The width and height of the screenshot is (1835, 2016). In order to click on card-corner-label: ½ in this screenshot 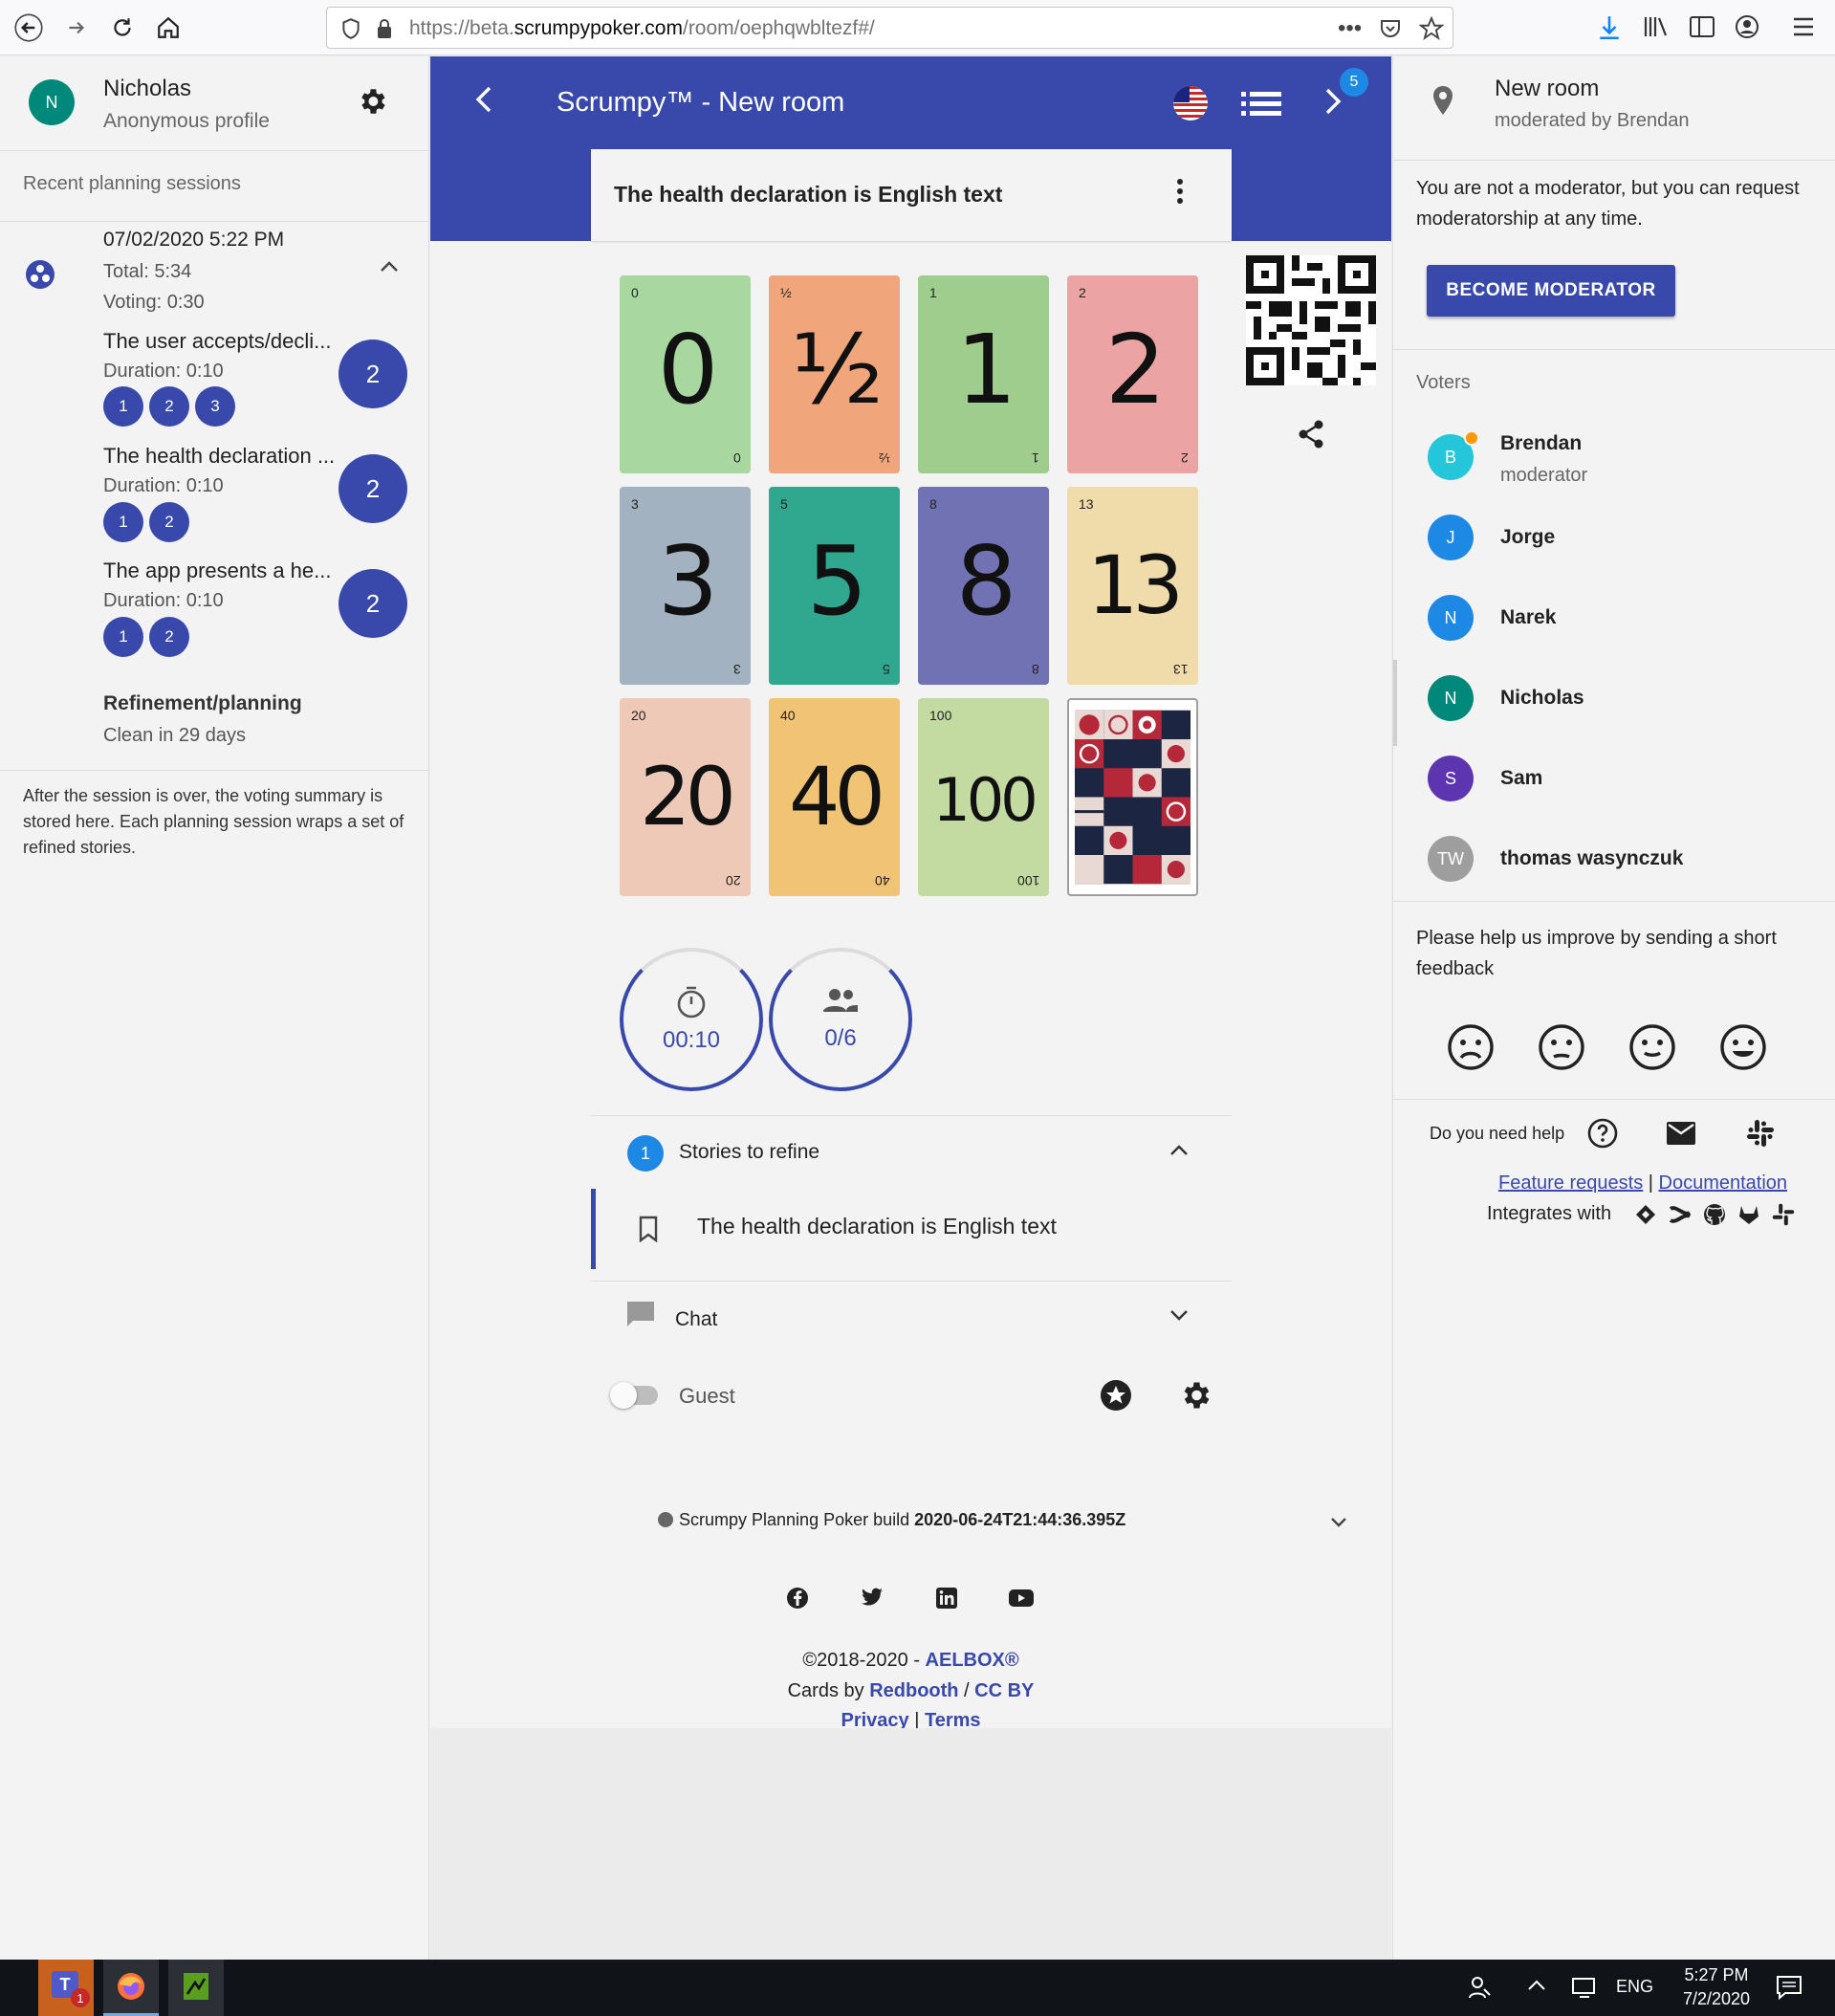, I will do `click(884, 458)`.